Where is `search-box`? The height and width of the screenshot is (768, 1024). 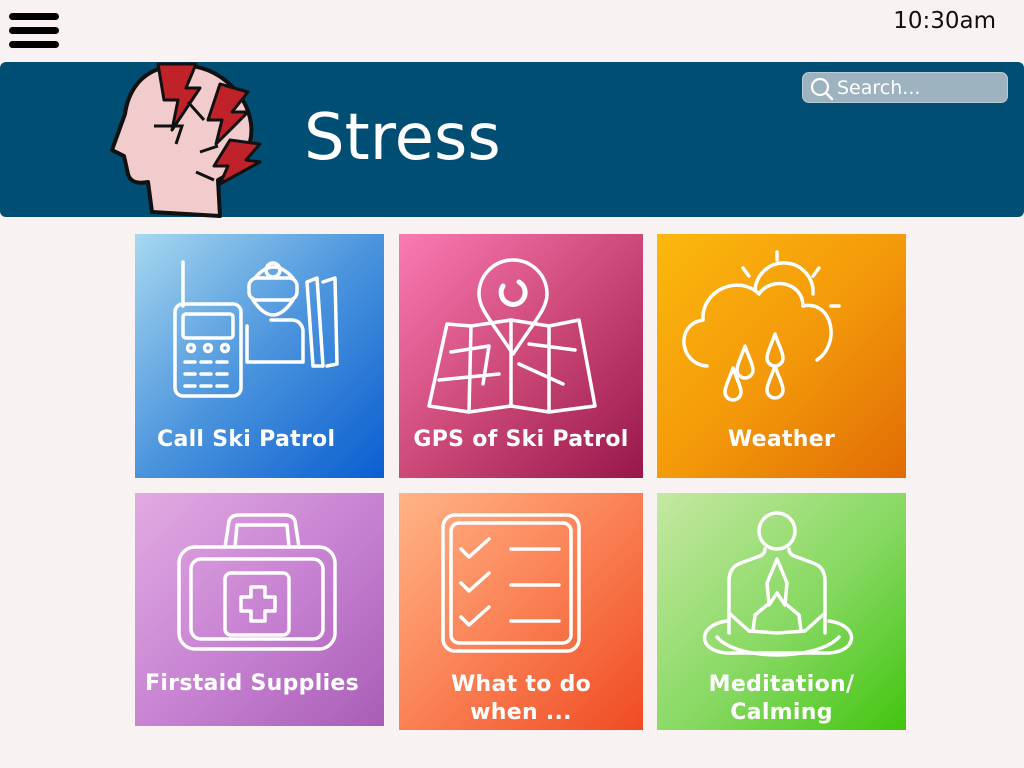
search-box is located at coordinates (905, 87).